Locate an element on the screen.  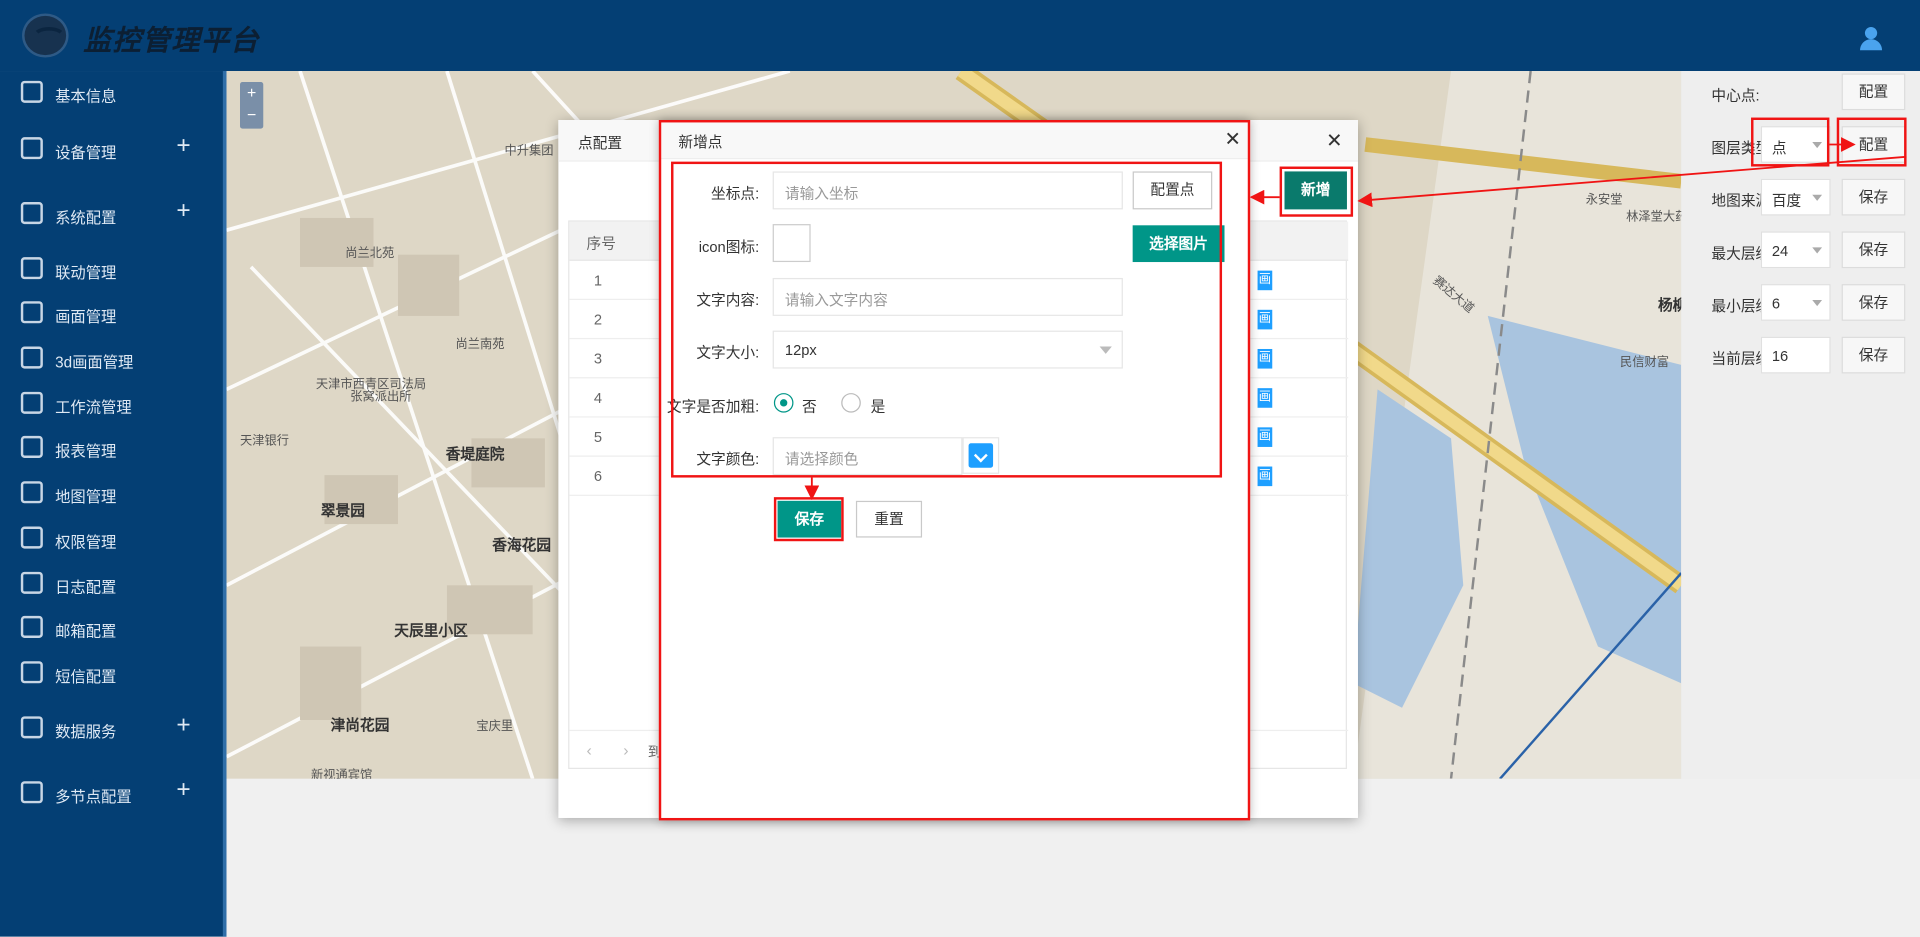
map-label: 宝庆里 is located at coordinates (495, 727).